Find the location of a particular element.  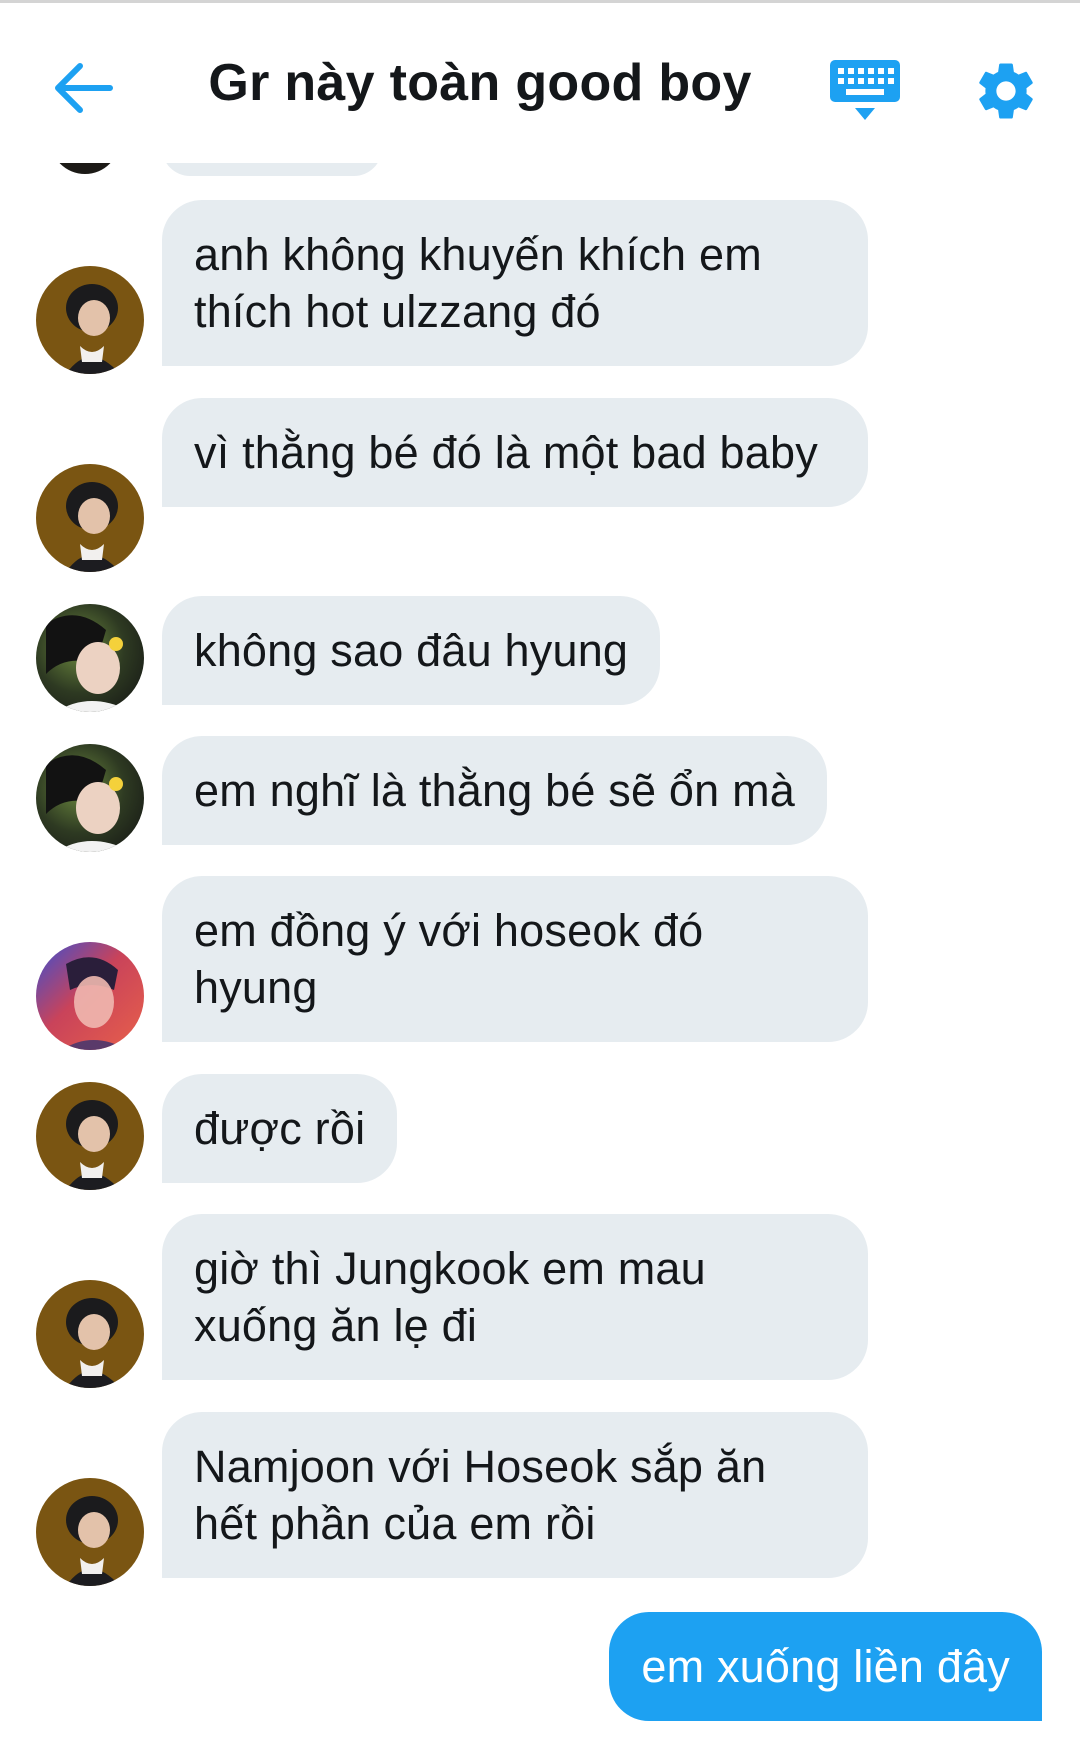

message-bubble: được rồi is located at coordinates (280, 1128).